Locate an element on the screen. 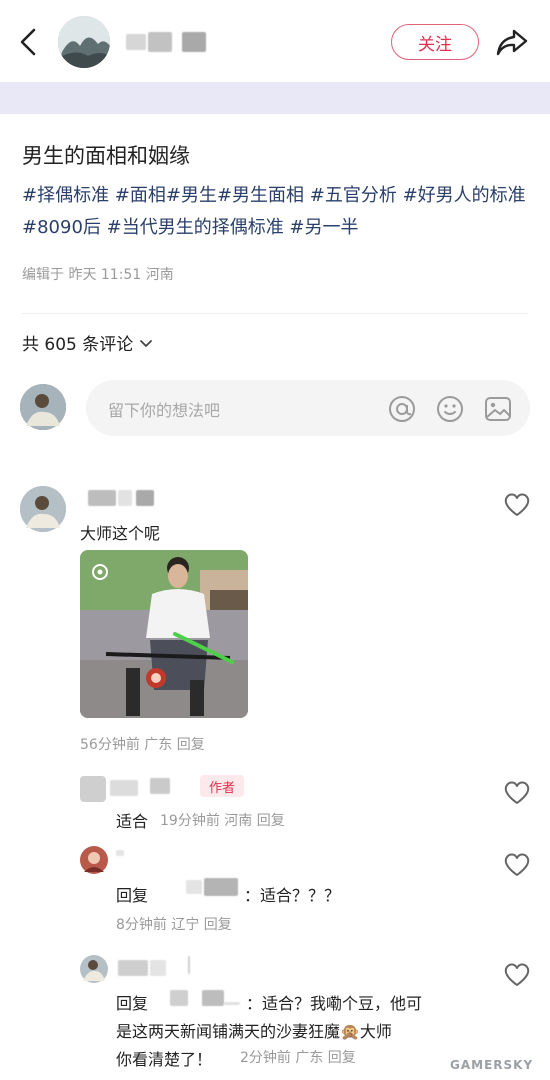 This screenshot has height=1080, width=550. image-area-band is located at coordinates (275, 98).